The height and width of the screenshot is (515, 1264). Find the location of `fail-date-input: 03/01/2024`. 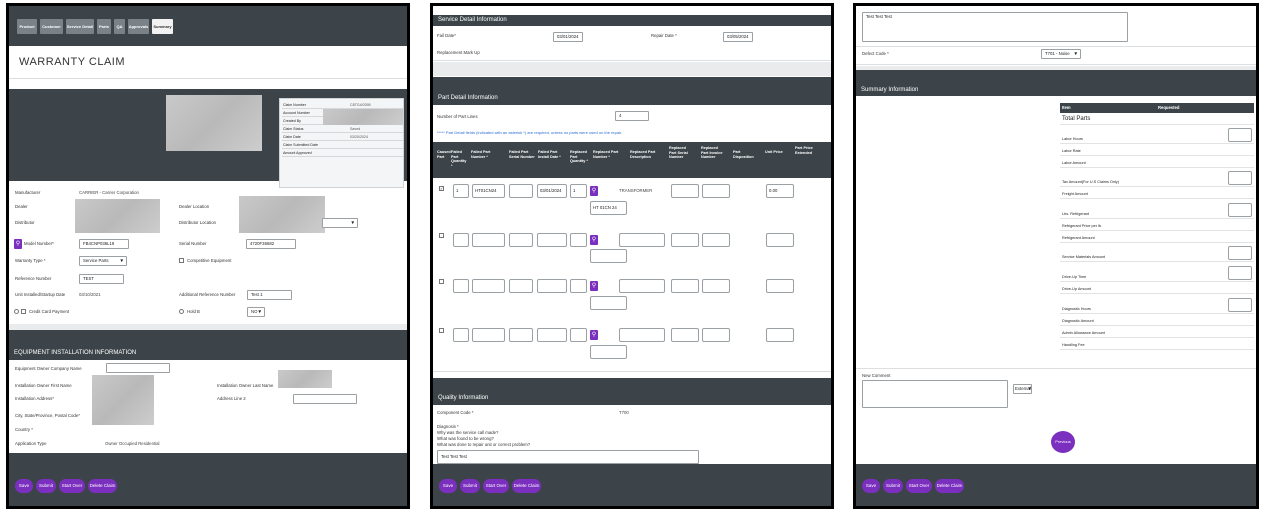

fail-date-input: 03/01/2024 is located at coordinates (568, 37).